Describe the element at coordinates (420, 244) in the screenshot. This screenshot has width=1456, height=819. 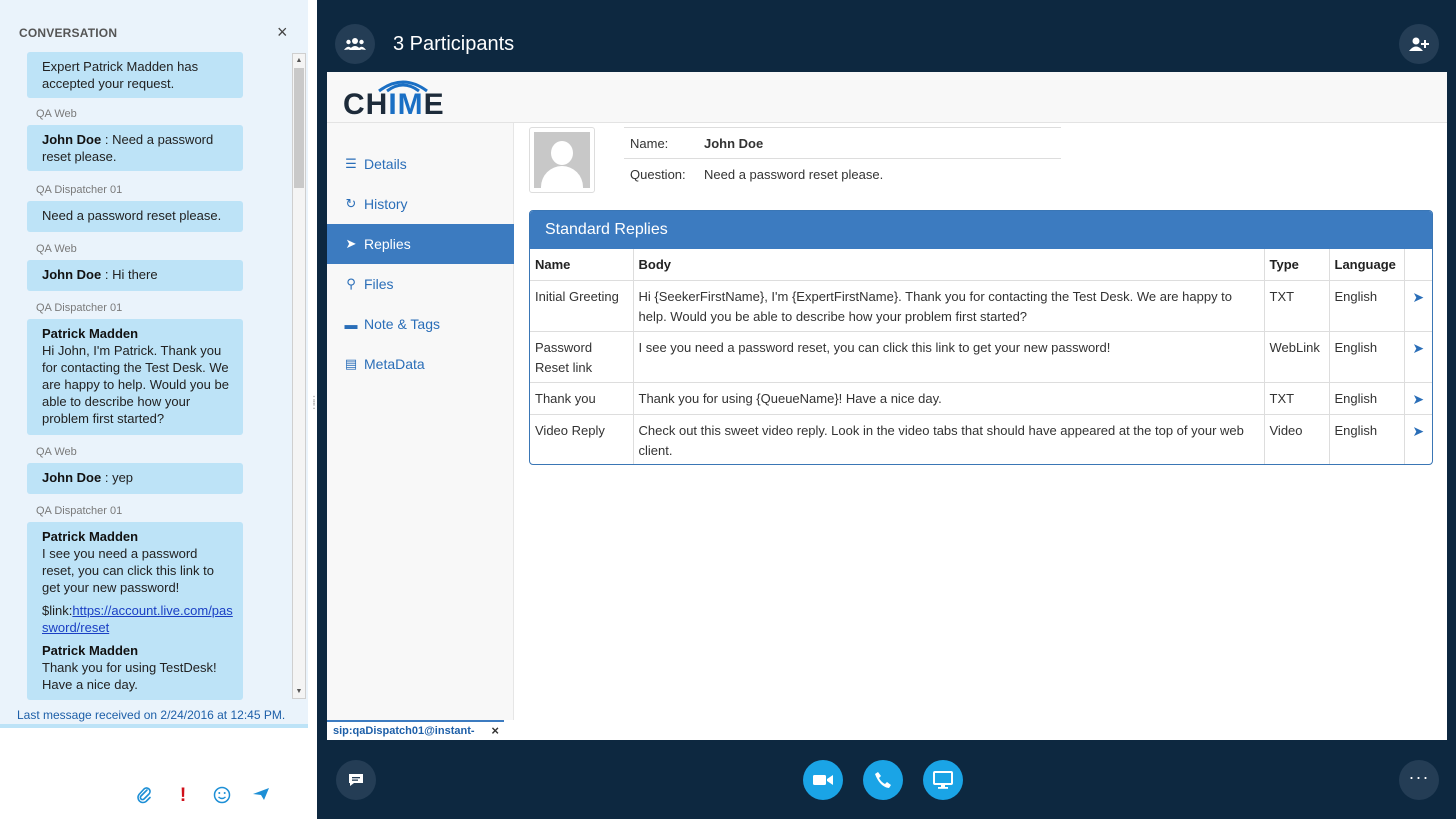
I see `nav-replies: ➤ Replies` at that location.